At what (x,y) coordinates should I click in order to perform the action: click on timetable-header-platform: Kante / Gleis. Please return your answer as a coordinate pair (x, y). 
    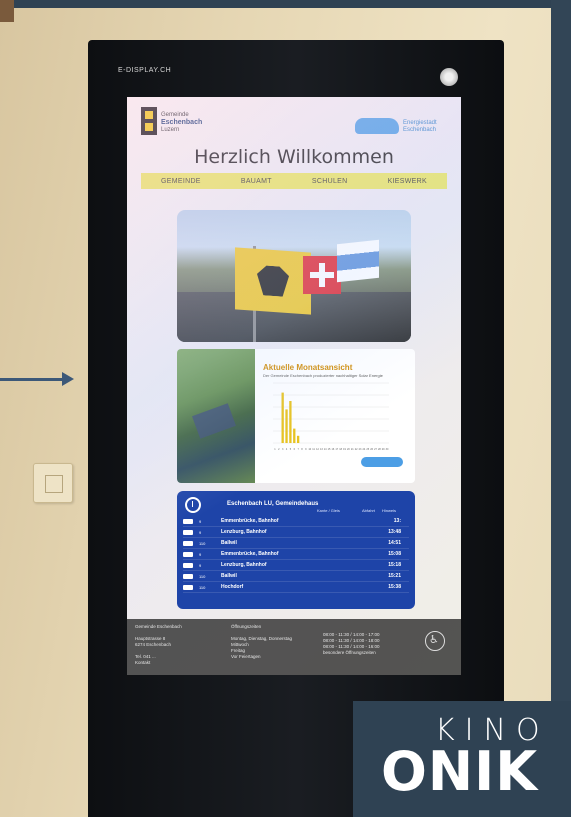
    Looking at the image, I should click on (328, 510).